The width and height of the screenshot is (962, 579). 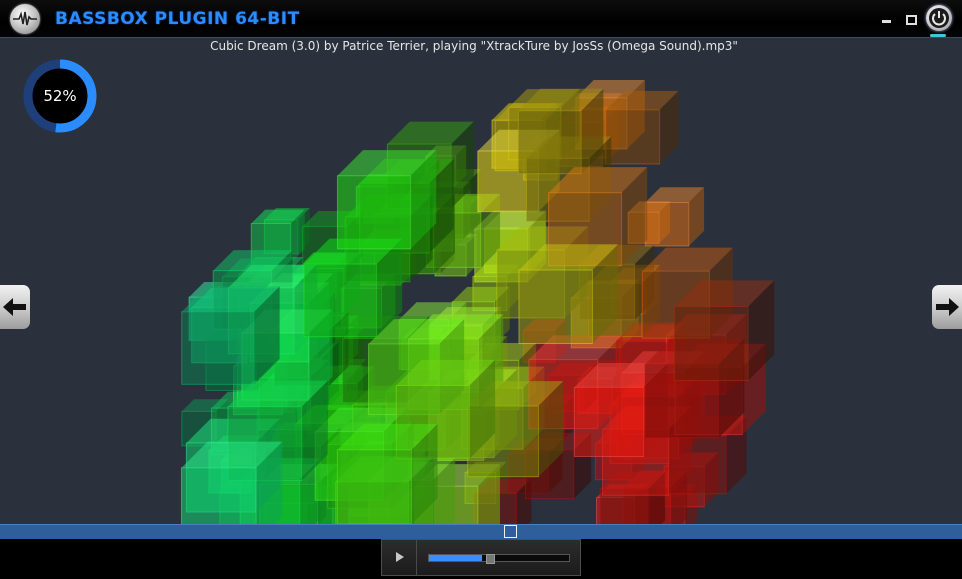 What do you see at coordinates (887, 19) in the screenshot?
I see `minimize-button` at bounding box center [887, 19].